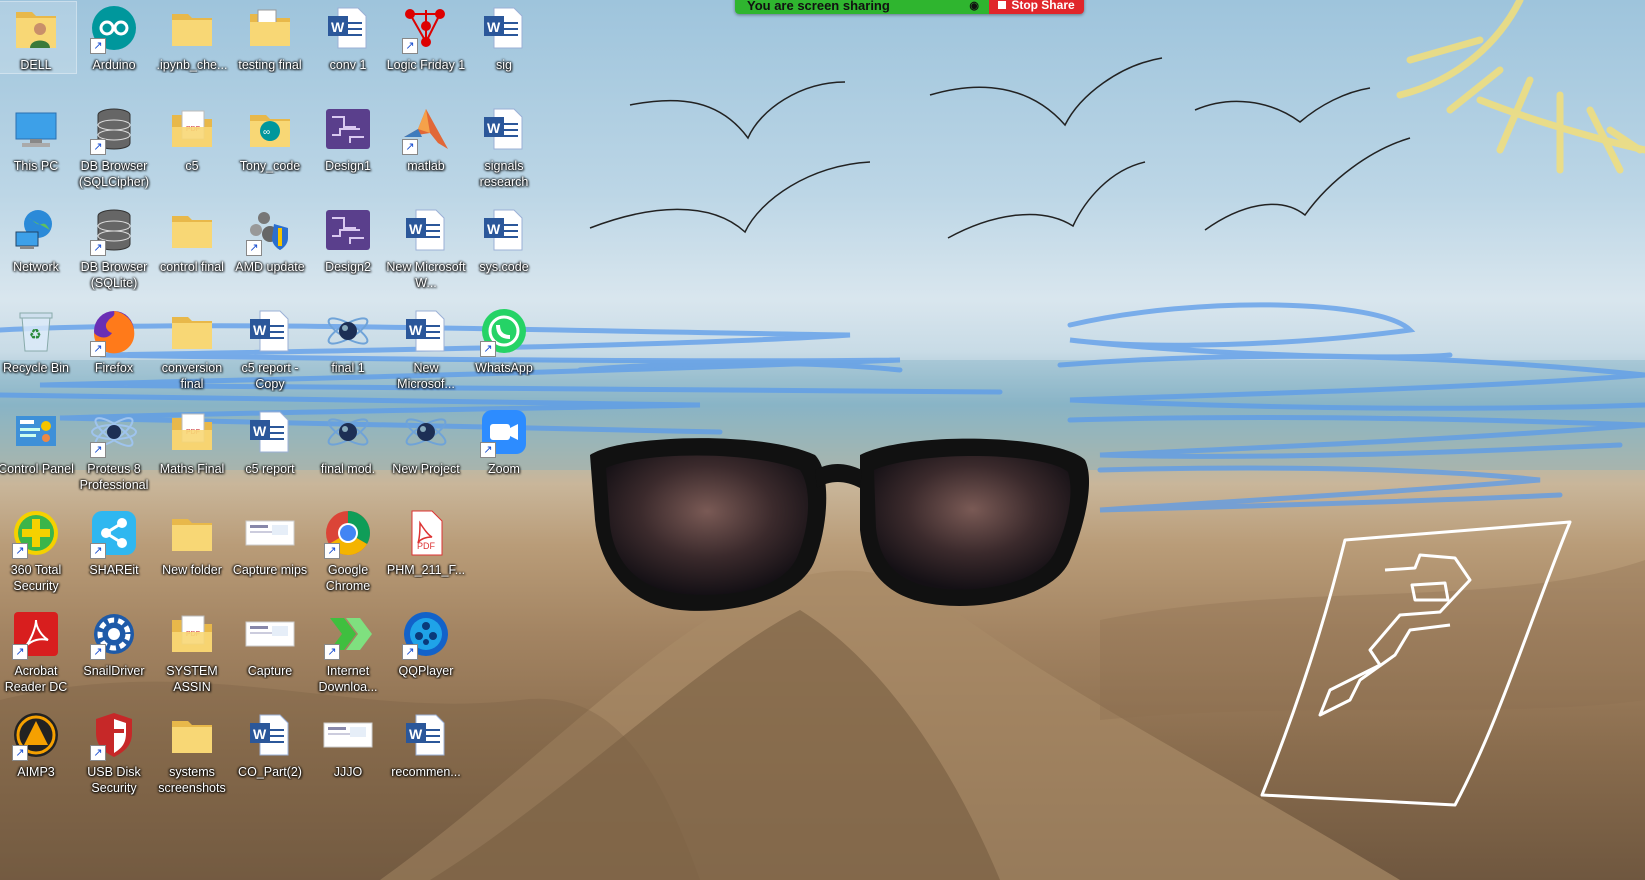 The height and width of the screenshot is (880, 1645). I want to click on desktop-icon: ♻ Recycle Bin, so click(38, 340).